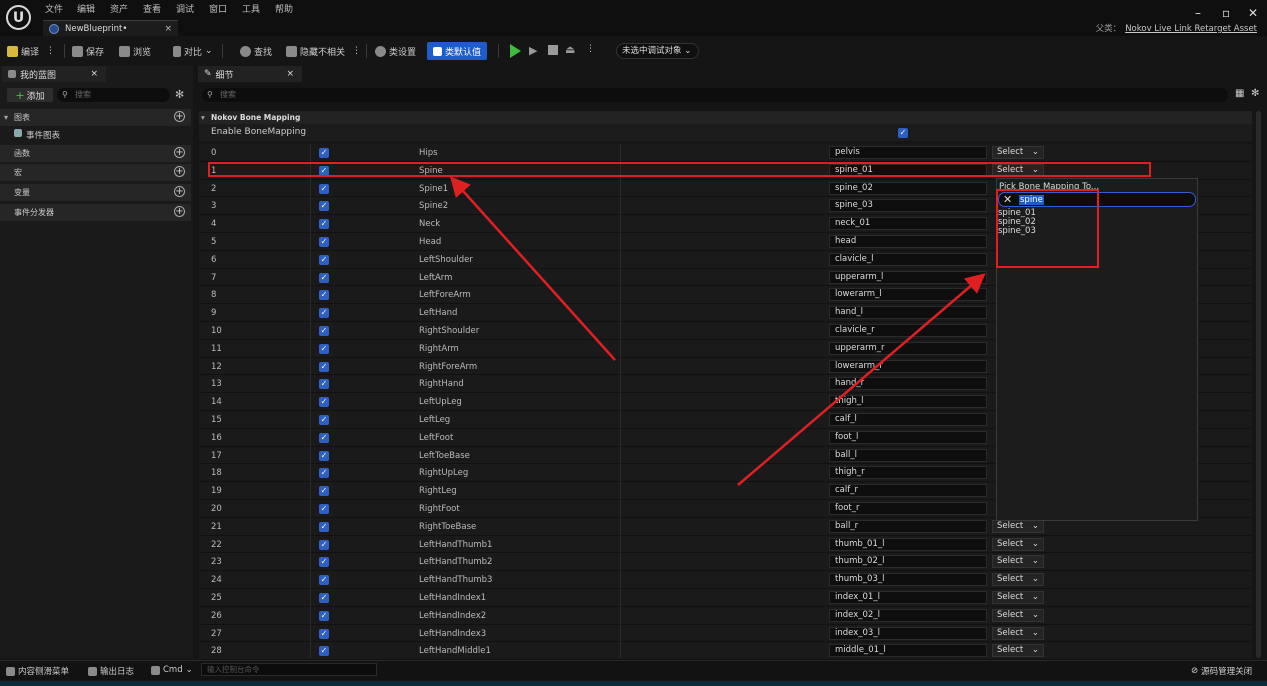 The width and height of the screenshot is (1267, 686). I want to click on cmd-dropdown: Cmd ⌄, so click(172, 670).